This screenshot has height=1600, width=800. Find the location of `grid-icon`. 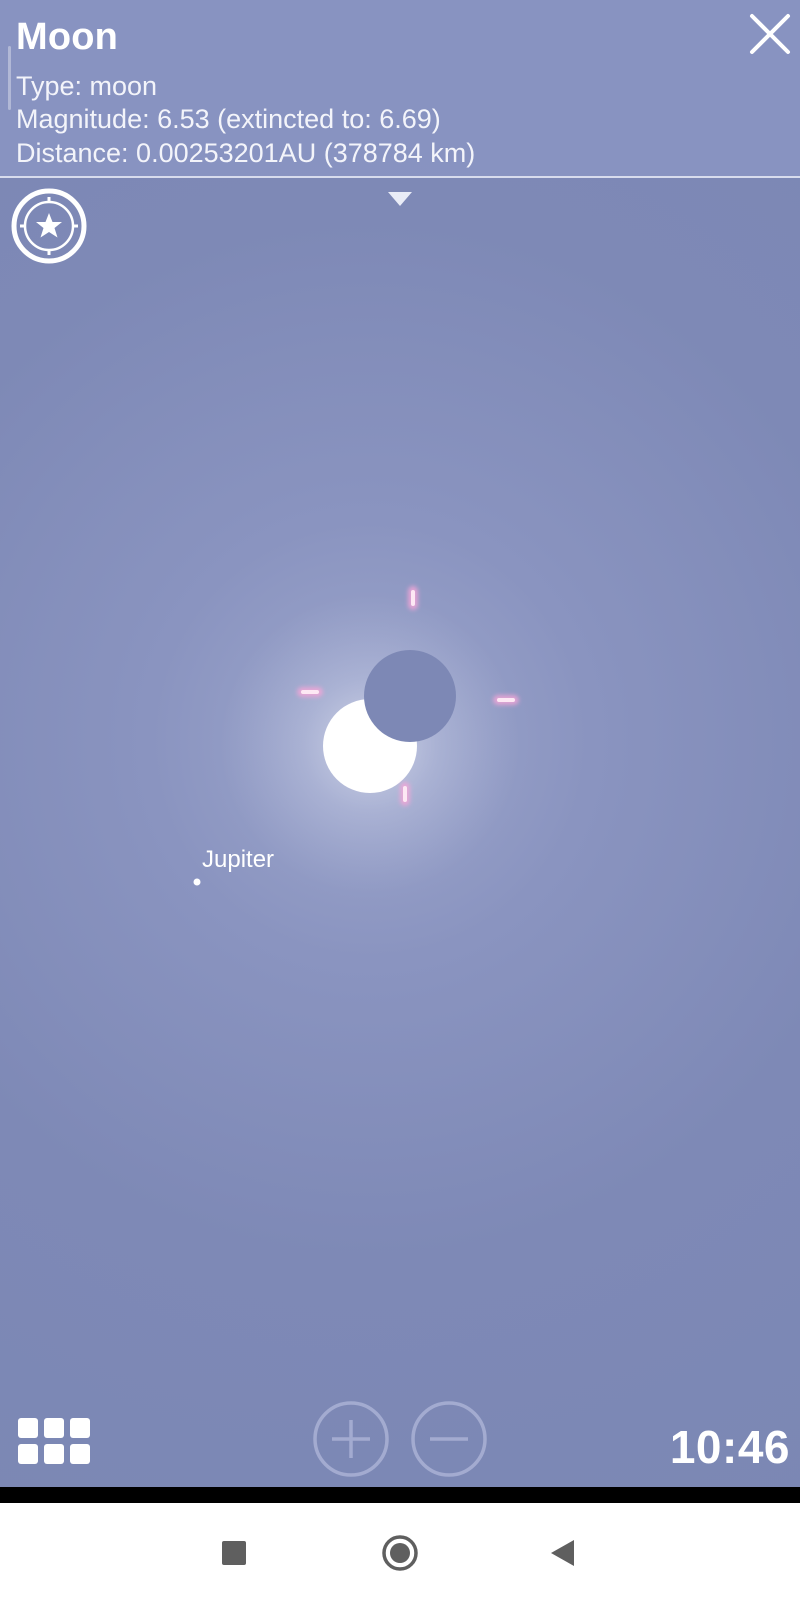

grid-icon is located at coordinates (54, 1441).